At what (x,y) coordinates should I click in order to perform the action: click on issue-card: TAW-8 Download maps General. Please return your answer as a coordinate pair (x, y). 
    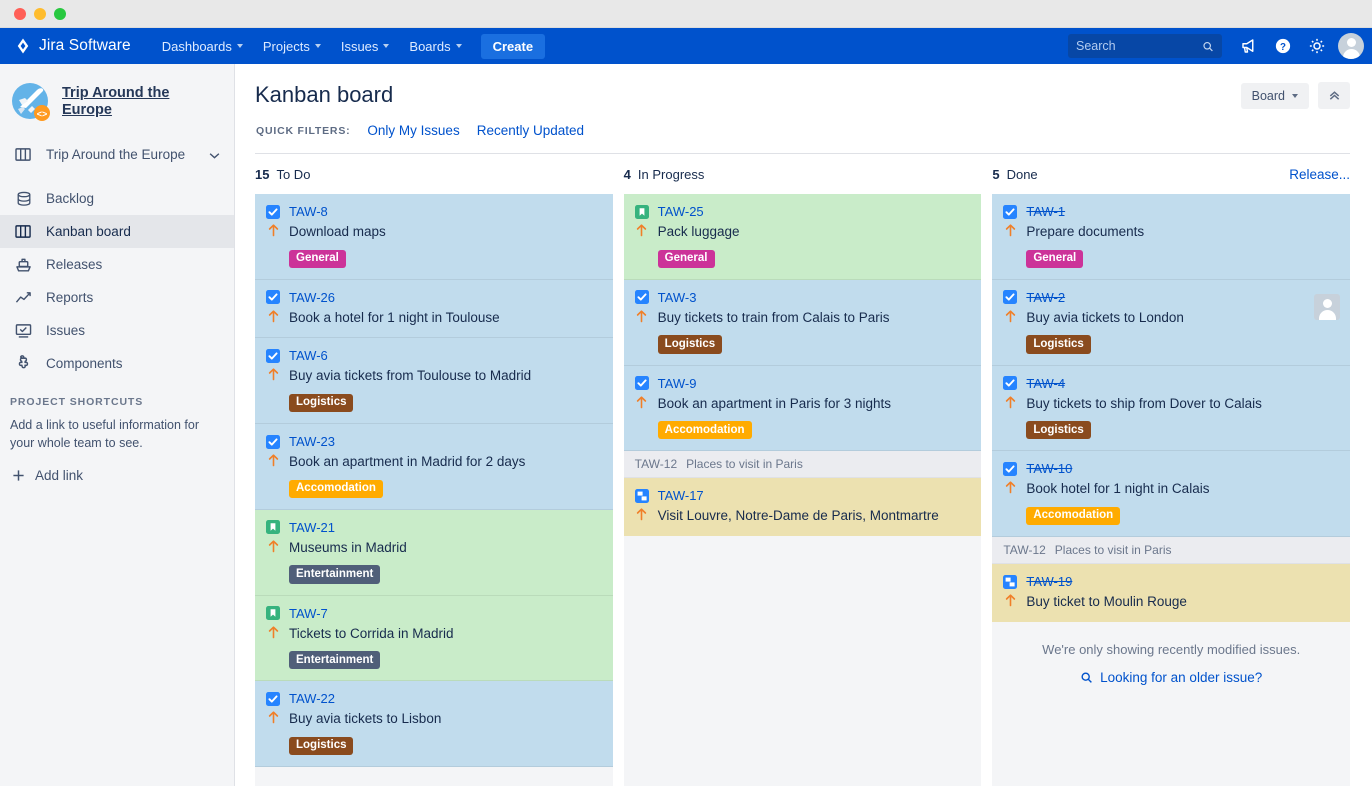
    Looking at the image, I should click on (434, 237).